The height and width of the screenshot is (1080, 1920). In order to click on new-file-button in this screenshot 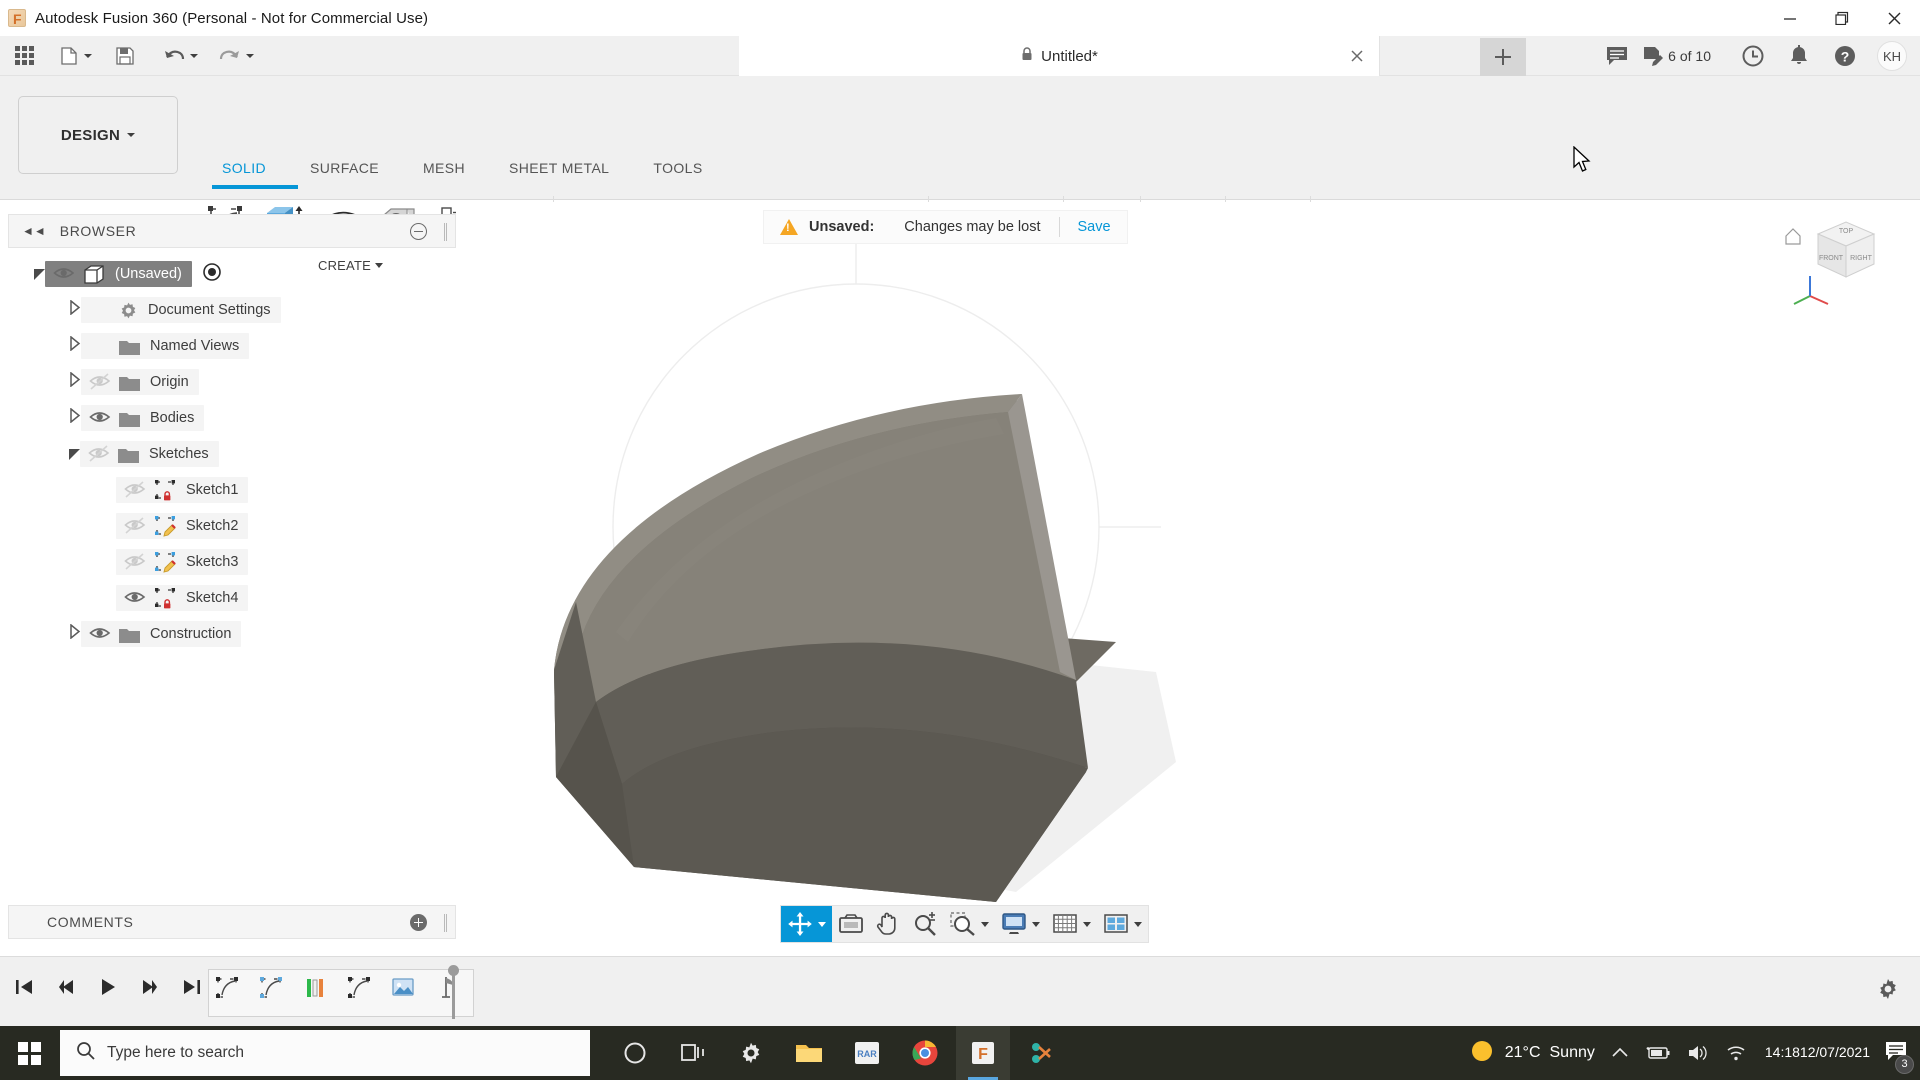, I will do `click(75, 56)`.